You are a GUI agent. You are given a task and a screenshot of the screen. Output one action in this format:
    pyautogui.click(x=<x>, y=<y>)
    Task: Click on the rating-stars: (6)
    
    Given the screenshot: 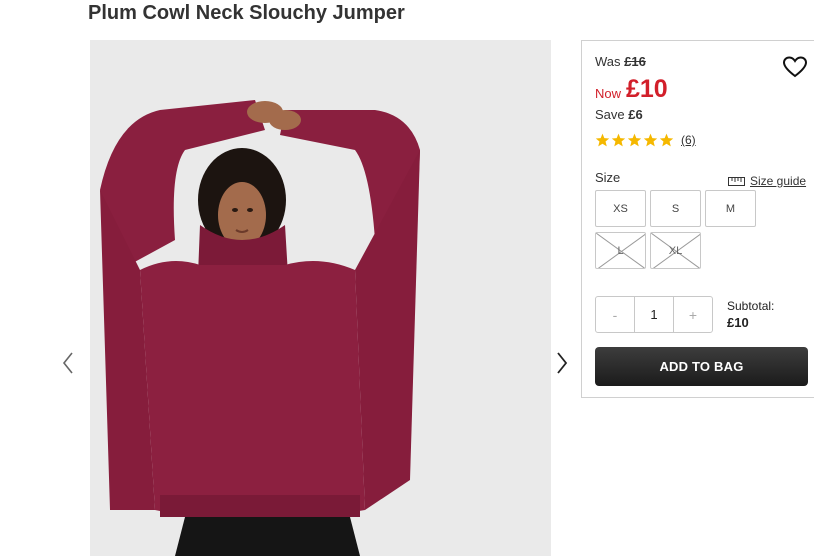 What is the action you would take?
    pyautogui.click(x=645, y=140)
    